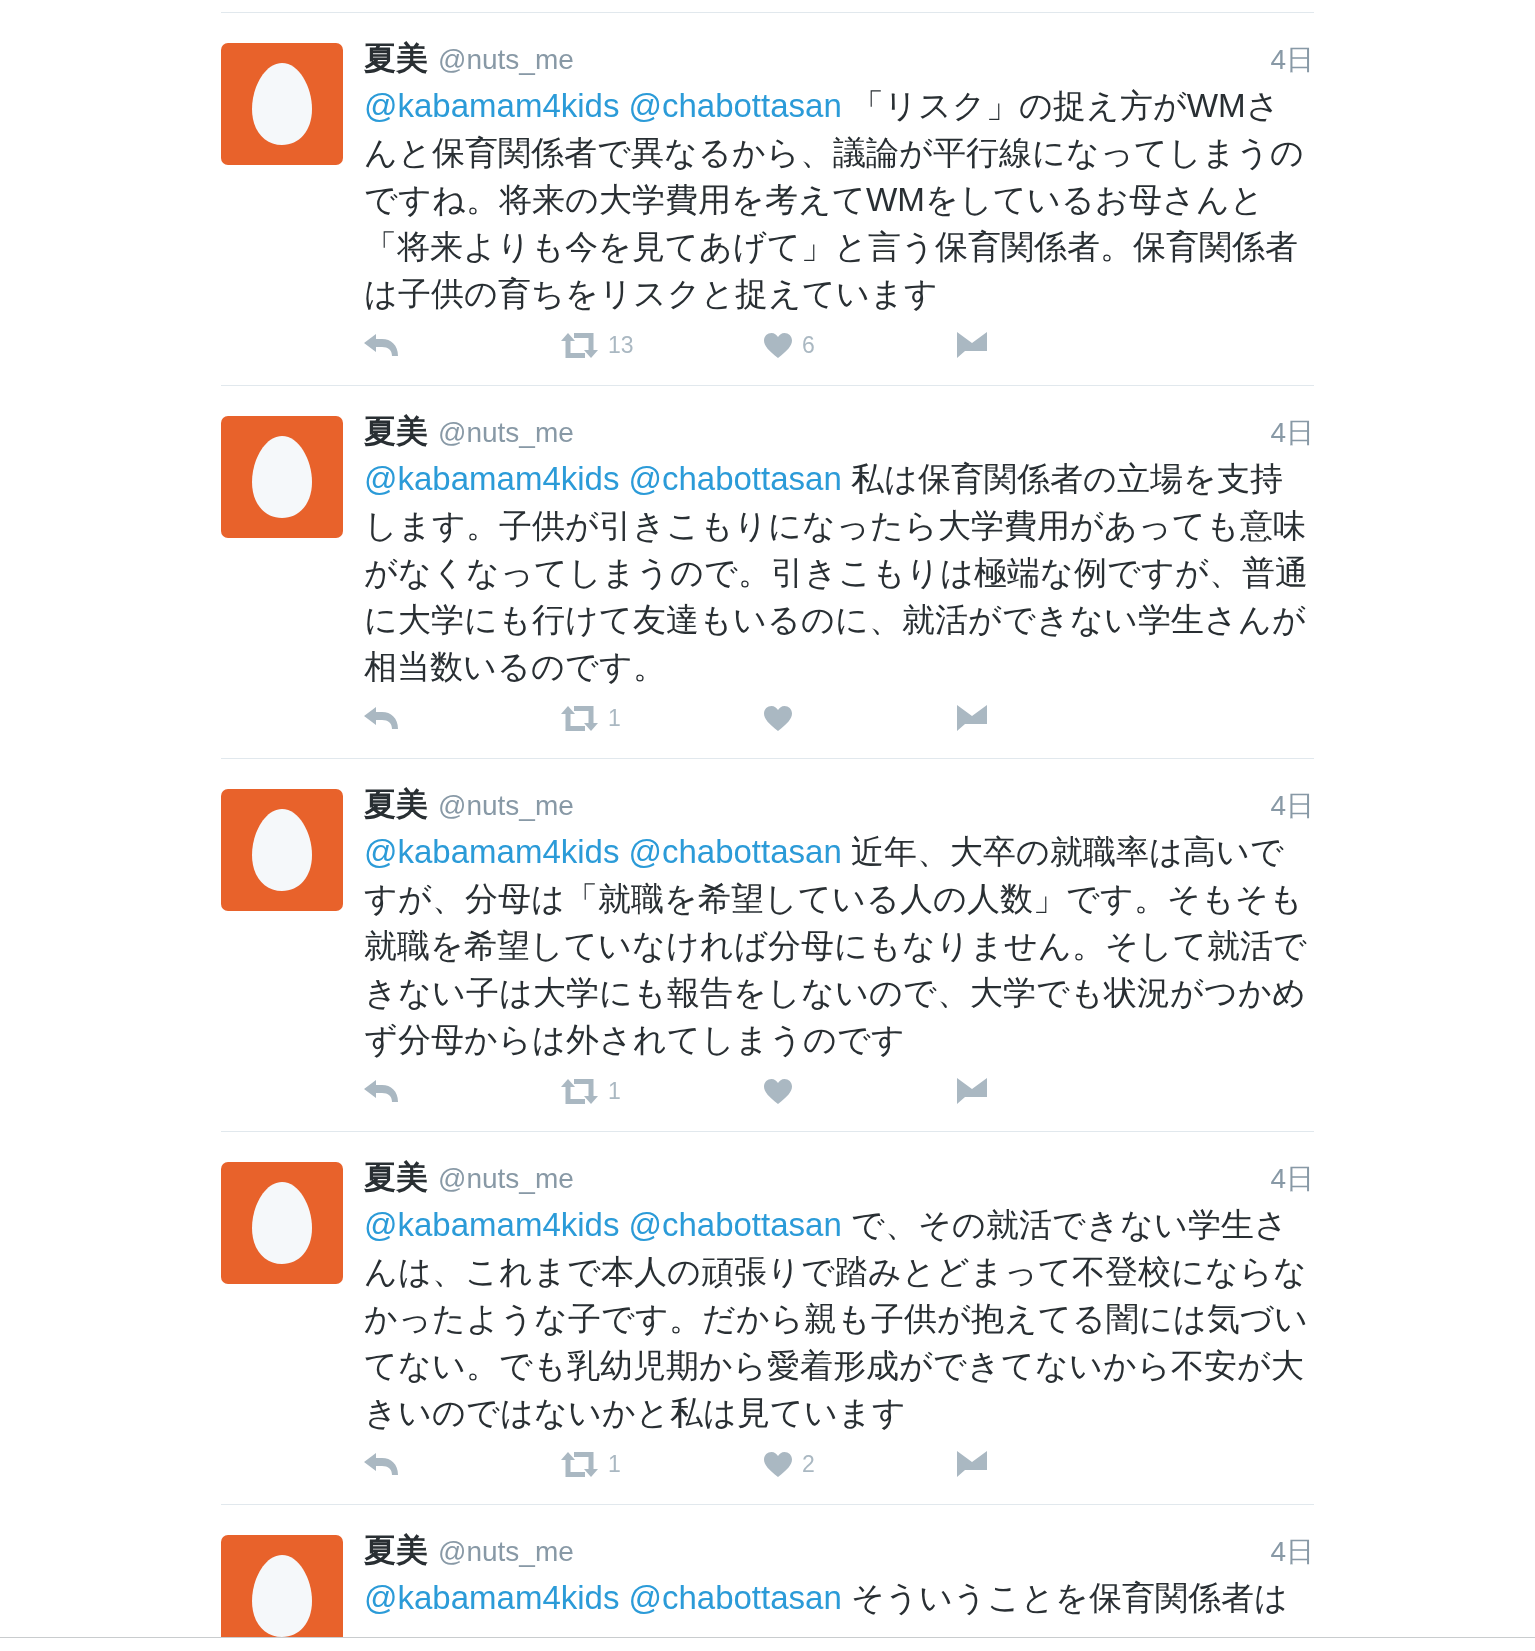 This screenshot has width=1535, height=1651. I want to click on tweet-text: @kabamam4kids @chabottasan で、その就活できない学生さ んは、これまで本人の頑張りで踏みとどまって不登校にならな かったような子です。だから親も子供が抱えてる闇には気づい てない。でも乳幼児期から愛着形成ができてないから不安が大 きいのではないかと私は見ています, so click(836, 1319).